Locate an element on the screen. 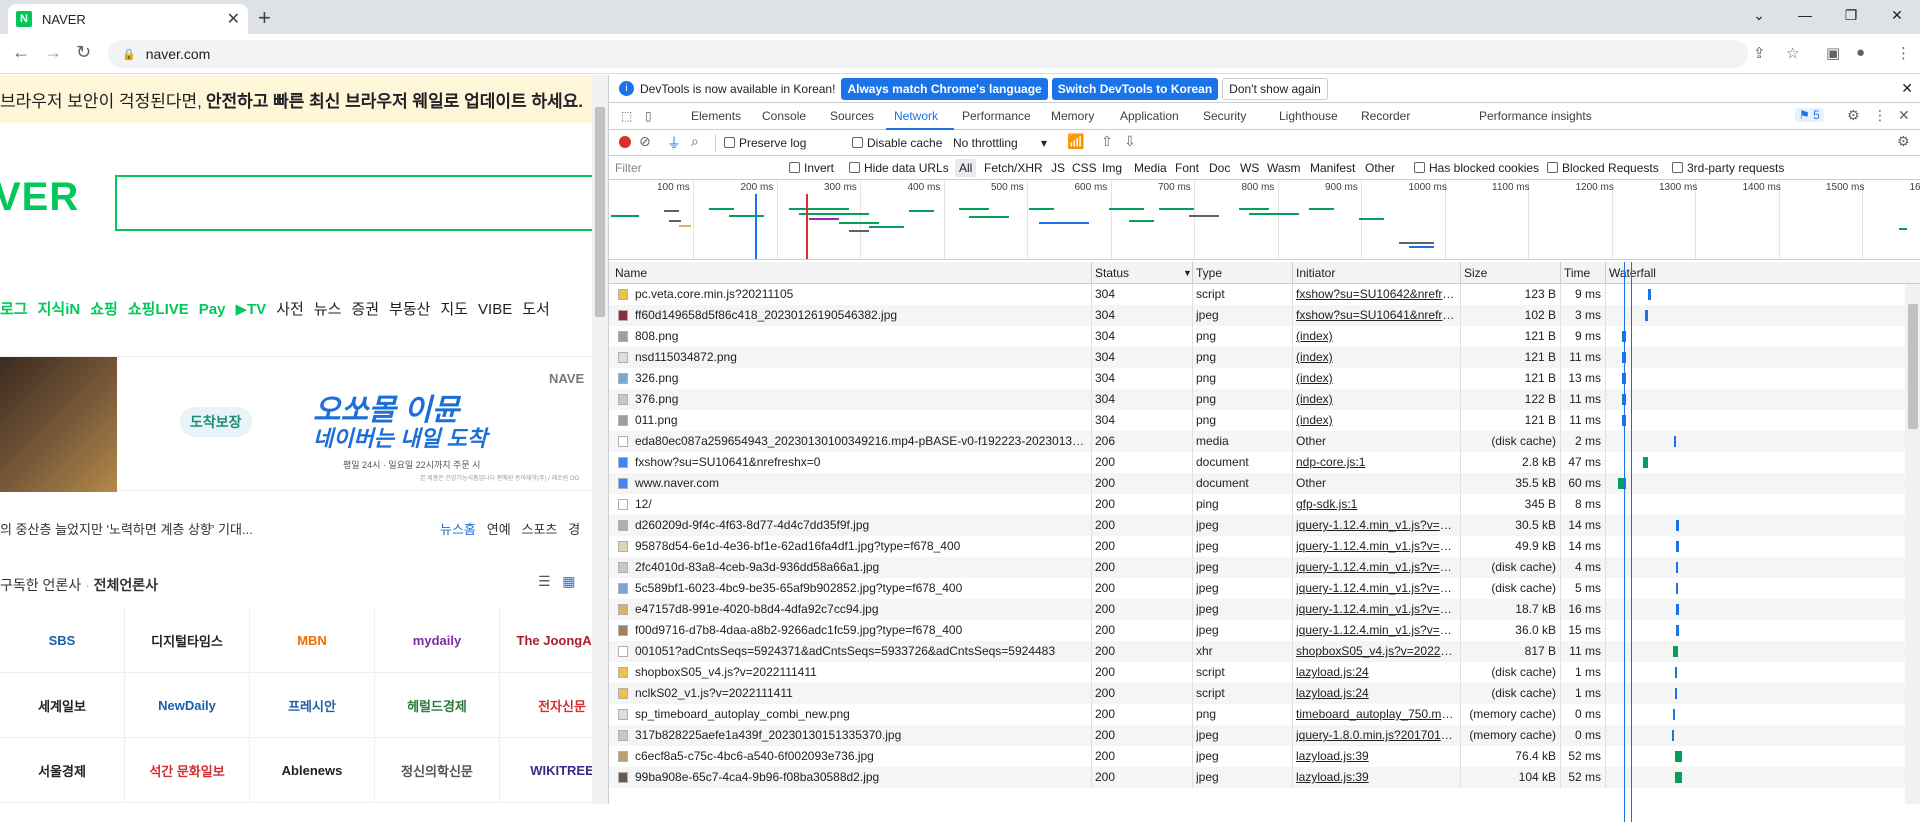 The height and width of the screenshot is (822, 1920). type-filter-media: Media is located at coordinates (1150, 168).